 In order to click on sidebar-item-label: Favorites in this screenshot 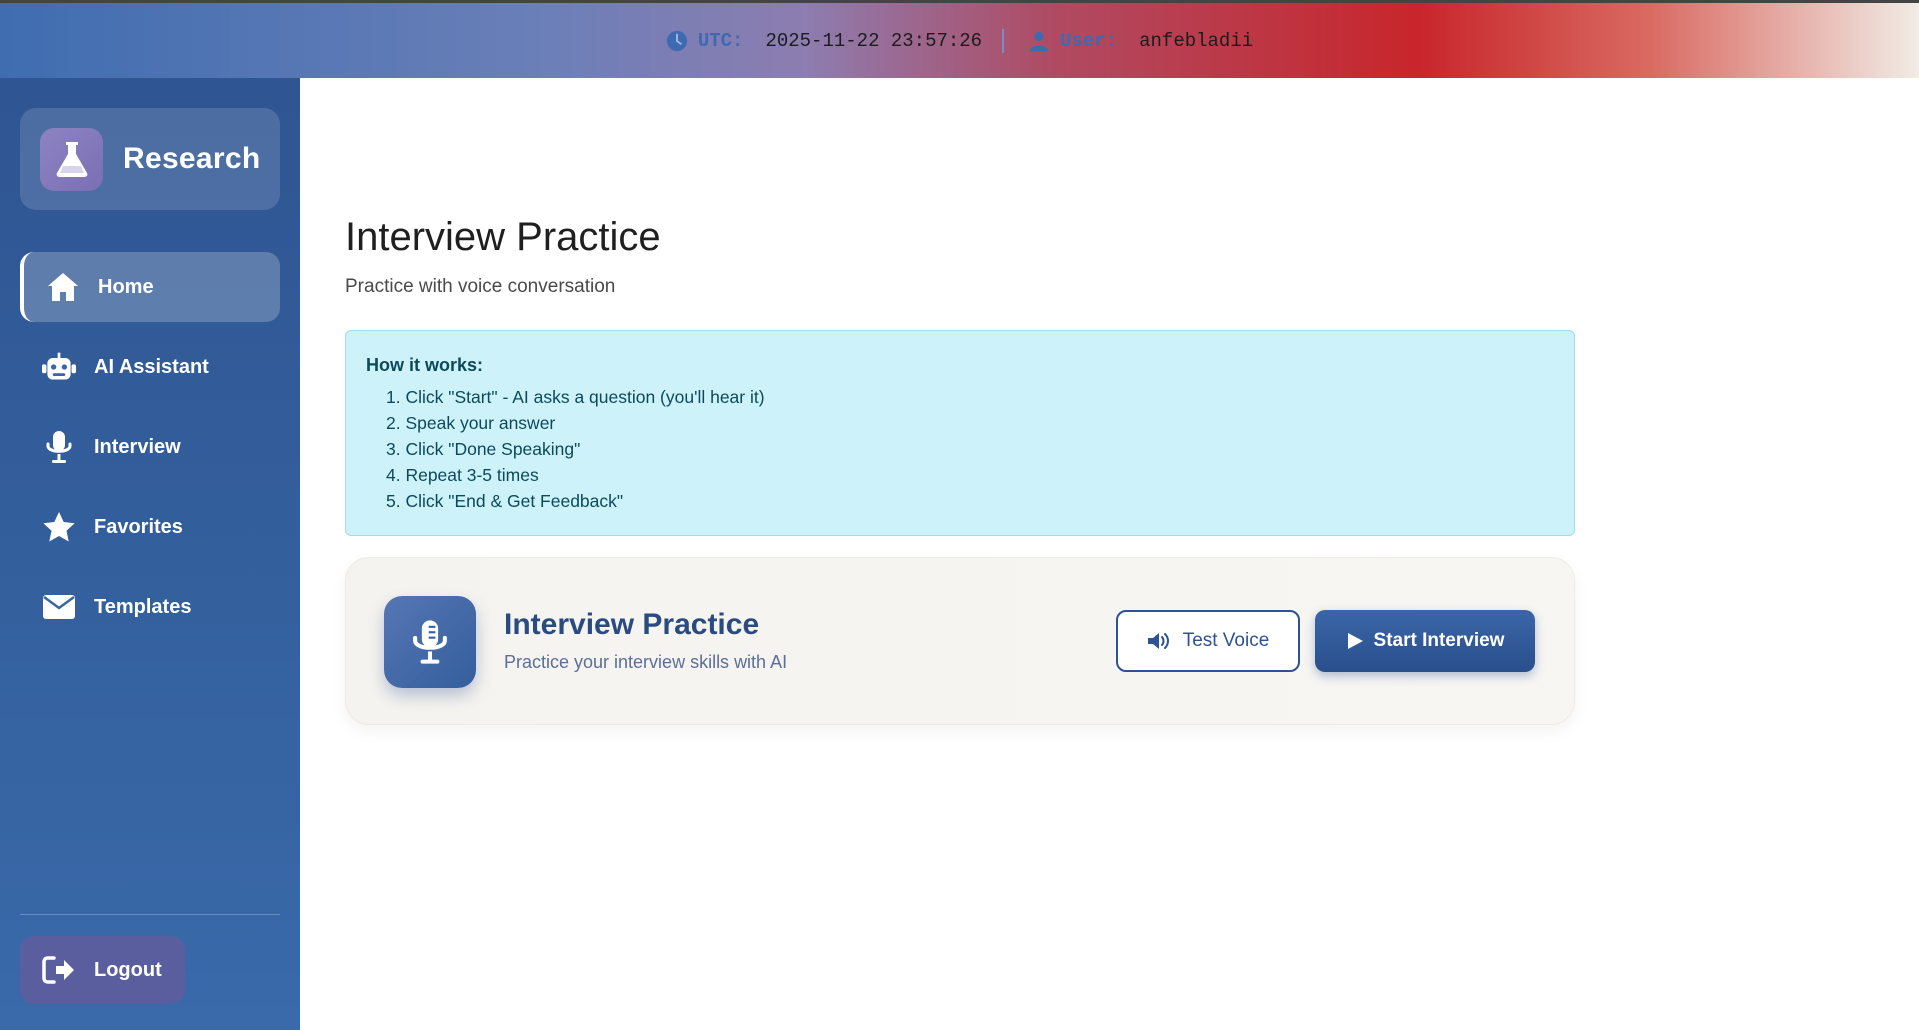, I will do `click(138, 526)`.